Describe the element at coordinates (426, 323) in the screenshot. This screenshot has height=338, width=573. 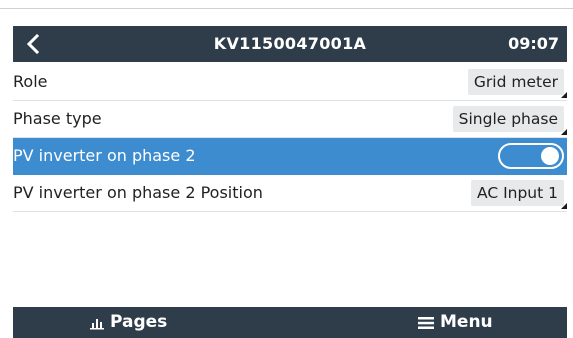
I see `hamburger-menu-icon` at that location.